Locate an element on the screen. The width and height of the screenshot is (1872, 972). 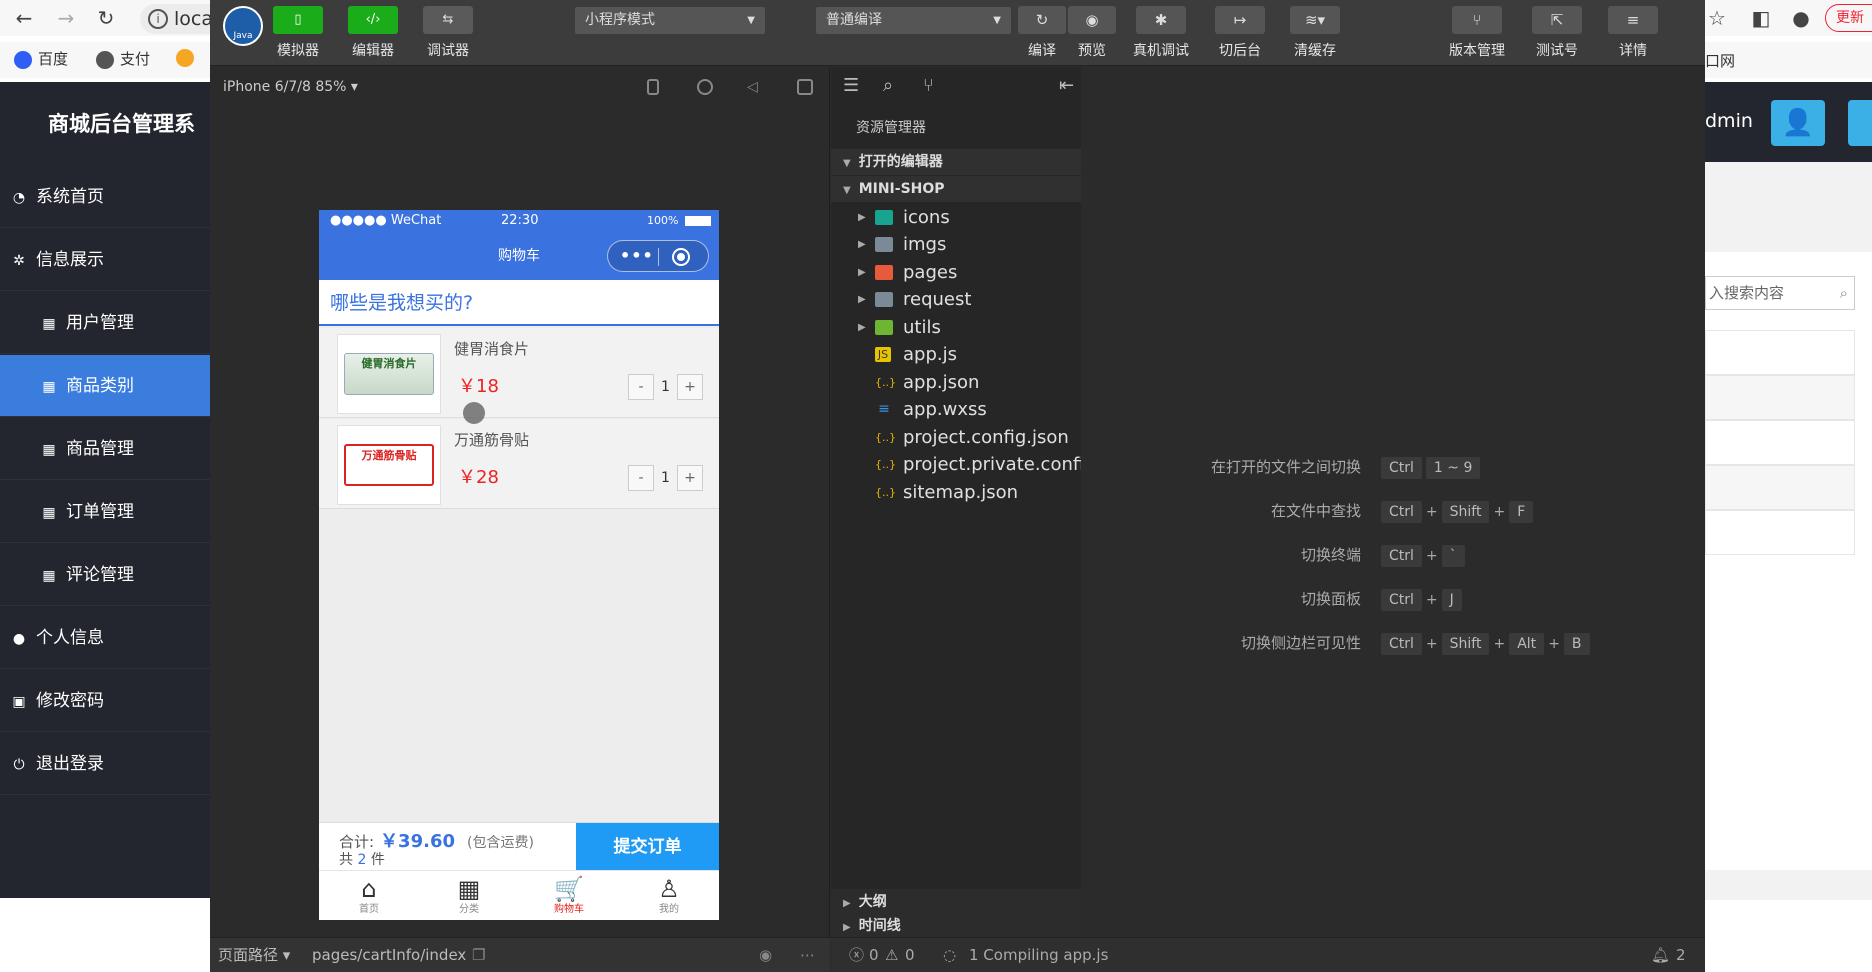
tree-folder-pages: ▶ pages is located at coordinates (956, 272).